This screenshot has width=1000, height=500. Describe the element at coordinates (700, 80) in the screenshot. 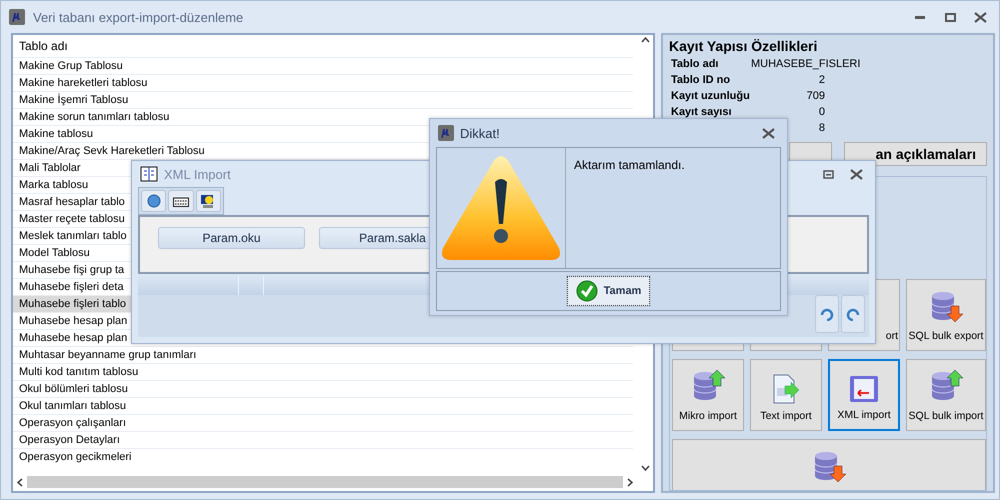

I see `field-label: Tablo ID no` at that location.